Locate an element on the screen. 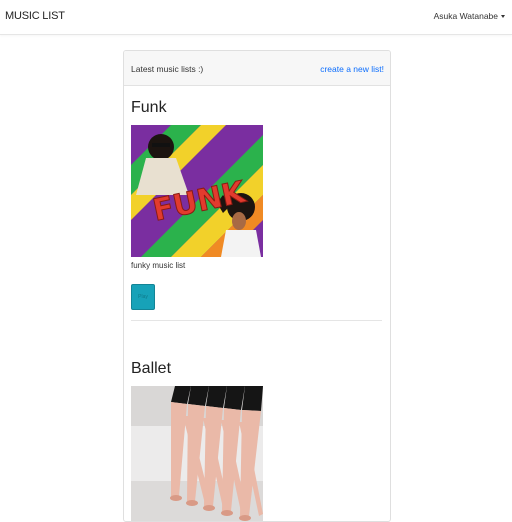 This screenshot has height=522, width=512. caret-down-icon is located at coordinates (503, 16).